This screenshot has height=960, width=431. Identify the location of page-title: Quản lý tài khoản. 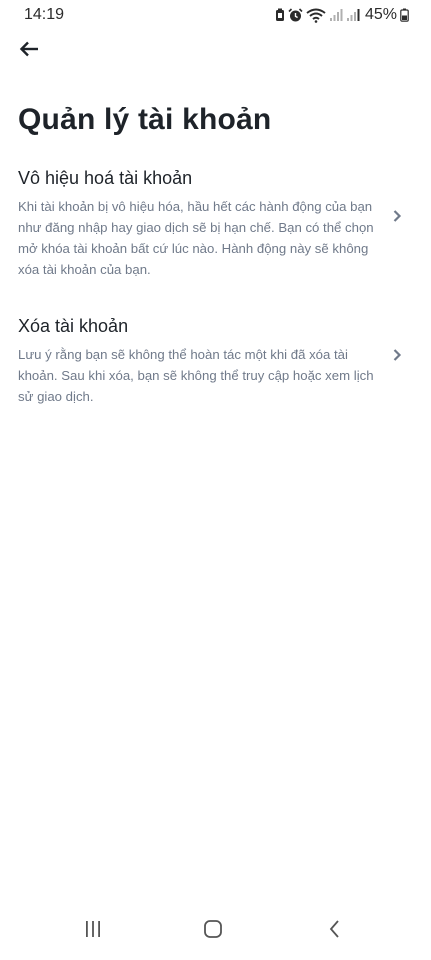
(145, 119).